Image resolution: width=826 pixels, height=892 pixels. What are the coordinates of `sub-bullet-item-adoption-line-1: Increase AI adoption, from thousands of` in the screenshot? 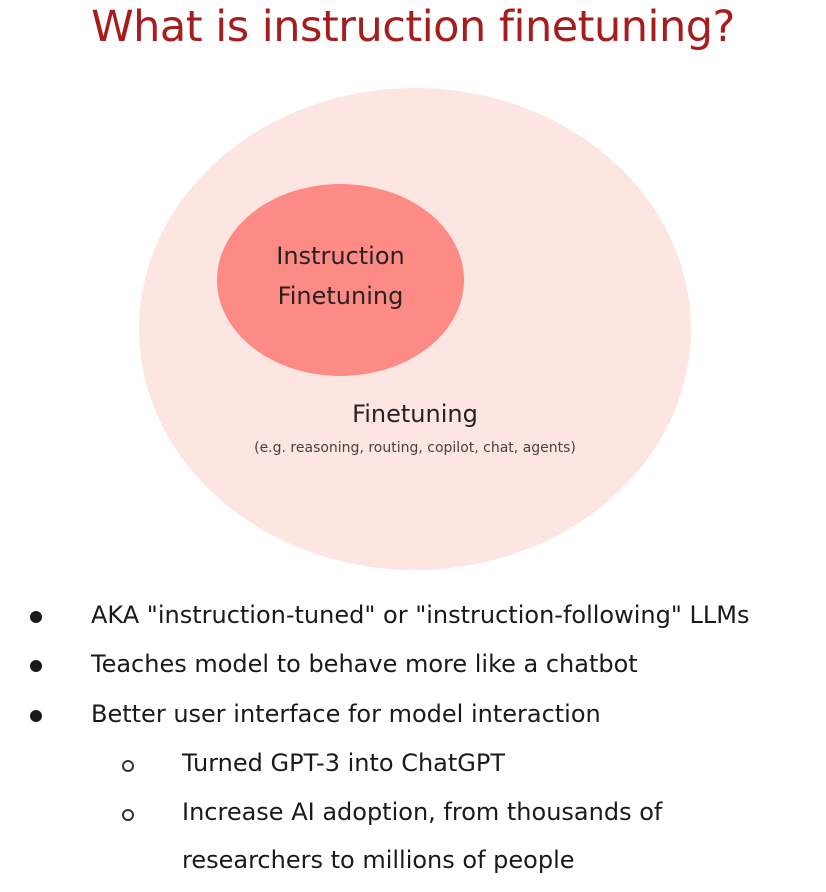 It's located at (422, 812).